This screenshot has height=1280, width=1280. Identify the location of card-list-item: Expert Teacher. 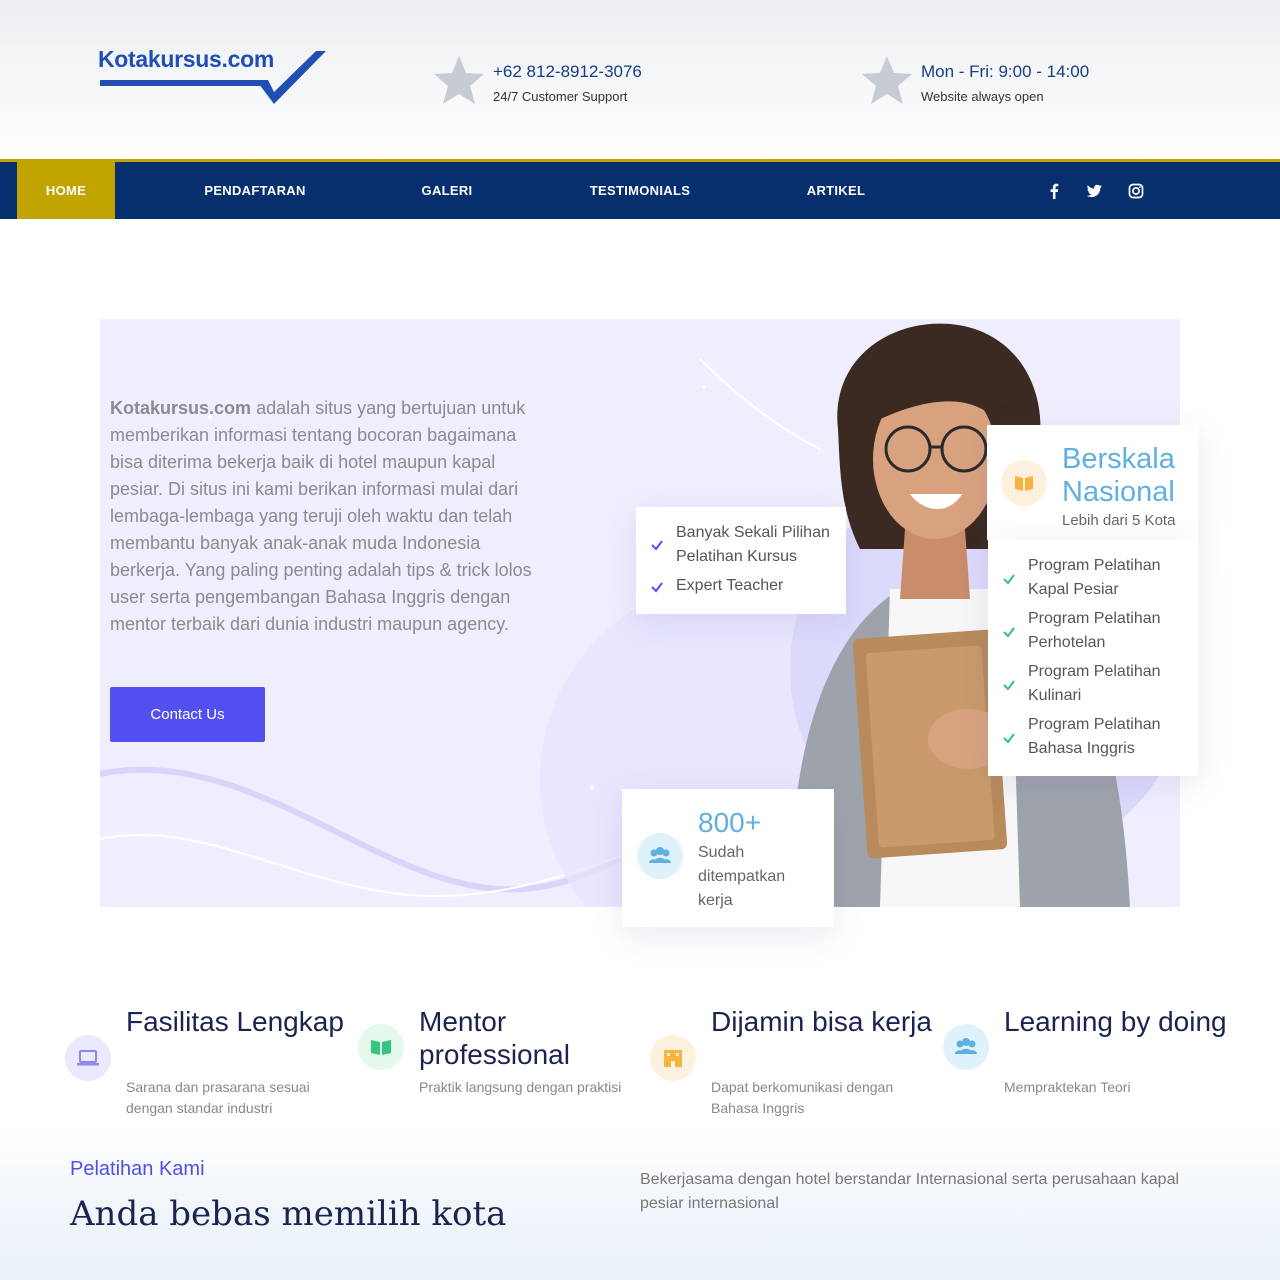
(730, 585).